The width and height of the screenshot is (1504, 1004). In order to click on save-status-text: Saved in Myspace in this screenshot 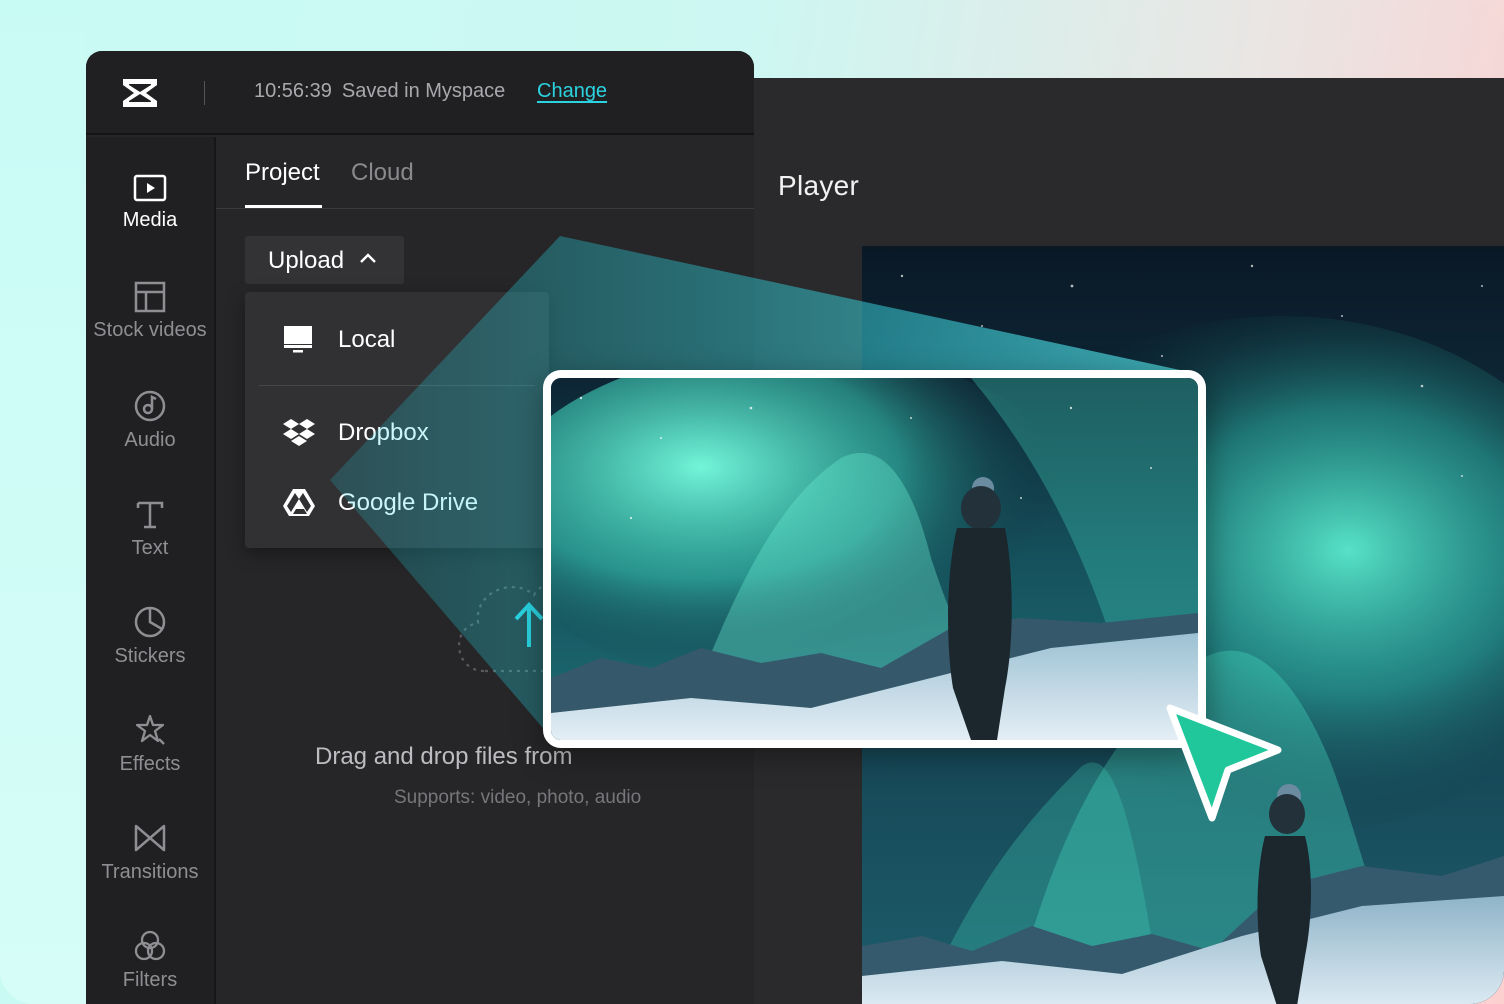, I will do `click(423, 91)`.